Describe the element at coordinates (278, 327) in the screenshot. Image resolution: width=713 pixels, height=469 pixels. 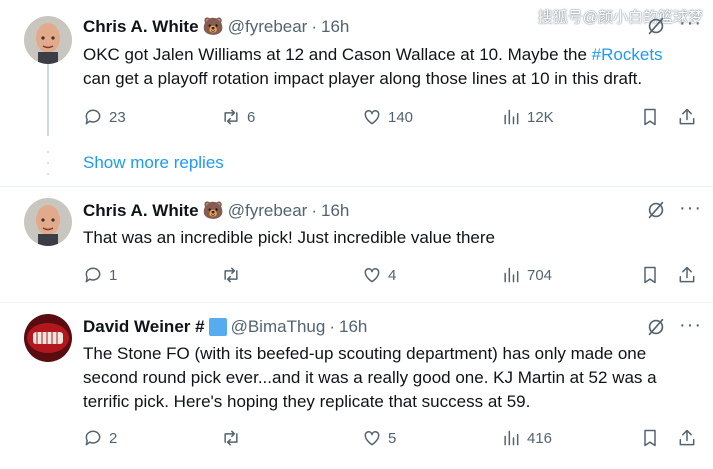
I see `author-handle: @BimaThug` at that location.